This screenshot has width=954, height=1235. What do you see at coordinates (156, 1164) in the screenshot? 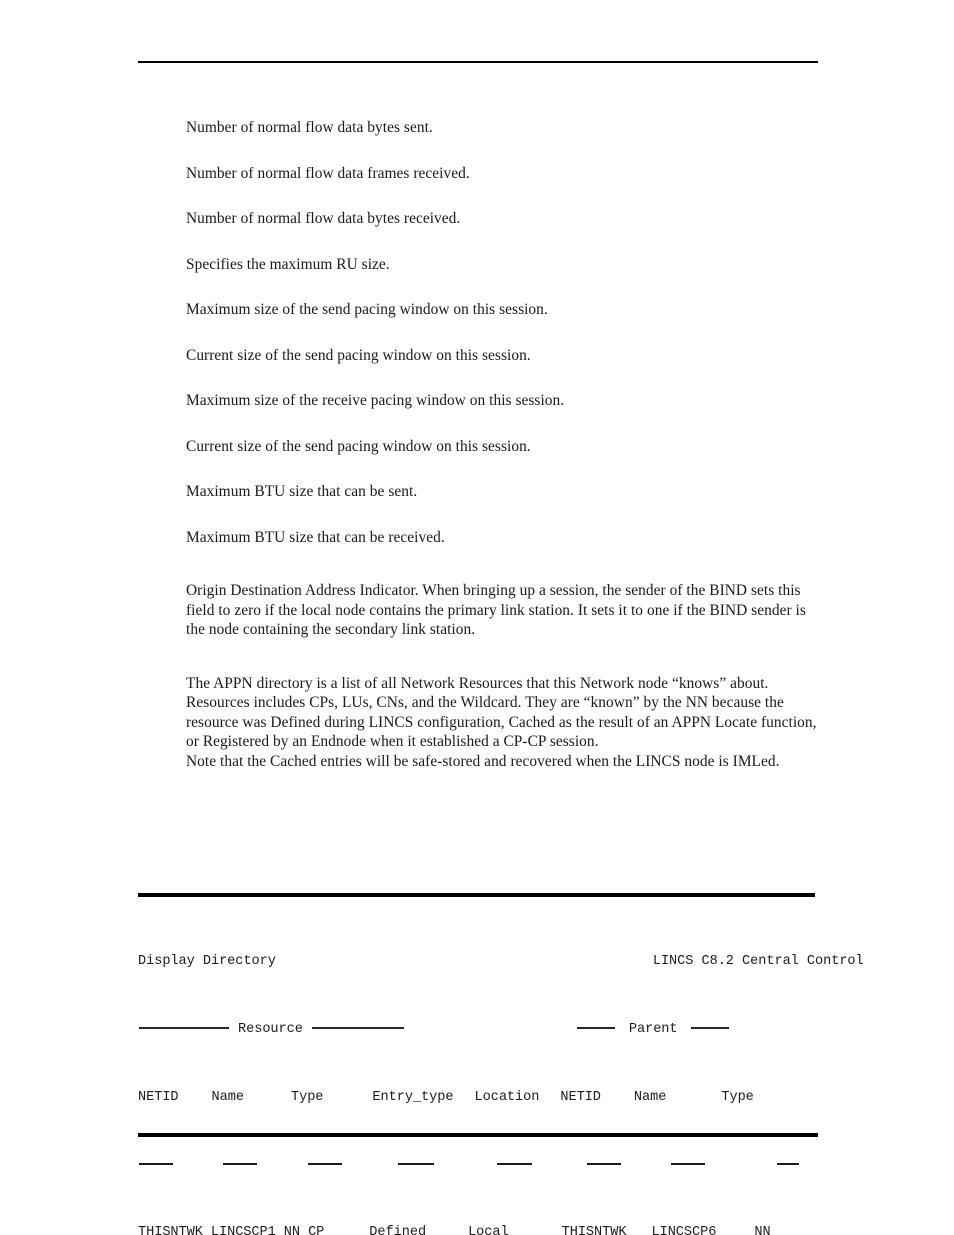
I see `underline-res-netid` at bounding box center [156, 1164].